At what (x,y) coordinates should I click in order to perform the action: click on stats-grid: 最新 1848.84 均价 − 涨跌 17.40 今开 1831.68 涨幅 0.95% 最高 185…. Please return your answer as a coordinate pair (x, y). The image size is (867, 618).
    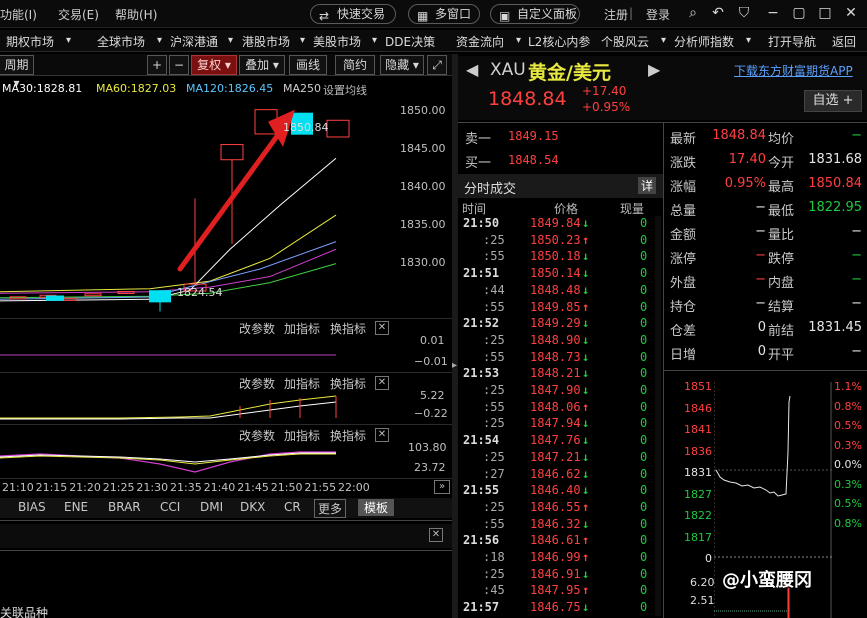
    Looking at the image, I should click on (765, 246).